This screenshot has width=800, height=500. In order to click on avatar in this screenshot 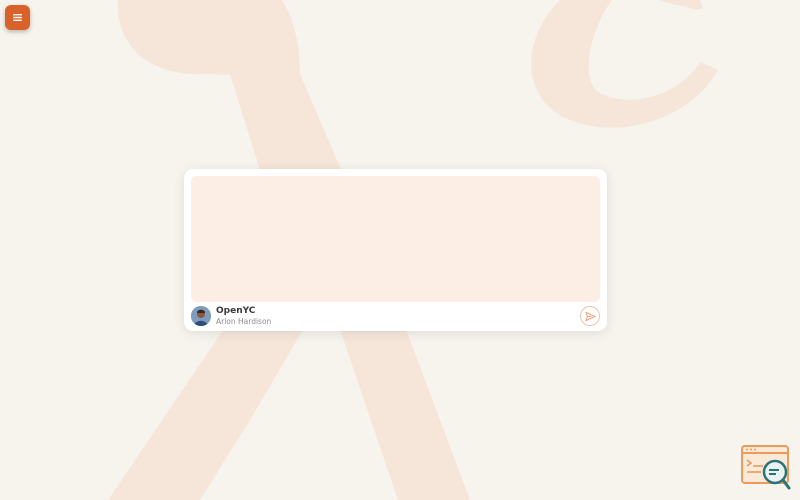, I will do `click(201, 316)`.